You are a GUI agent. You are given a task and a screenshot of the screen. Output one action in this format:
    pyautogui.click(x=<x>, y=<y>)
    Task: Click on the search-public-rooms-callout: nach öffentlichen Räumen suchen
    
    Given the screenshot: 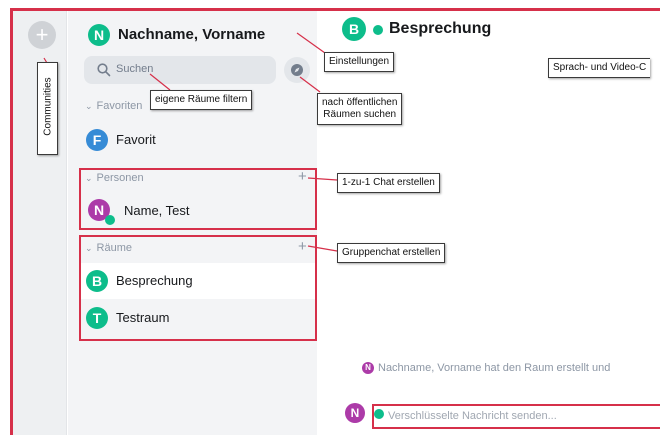 What is the action you would take?
    pyautogui.click(x=360, y=109)
    